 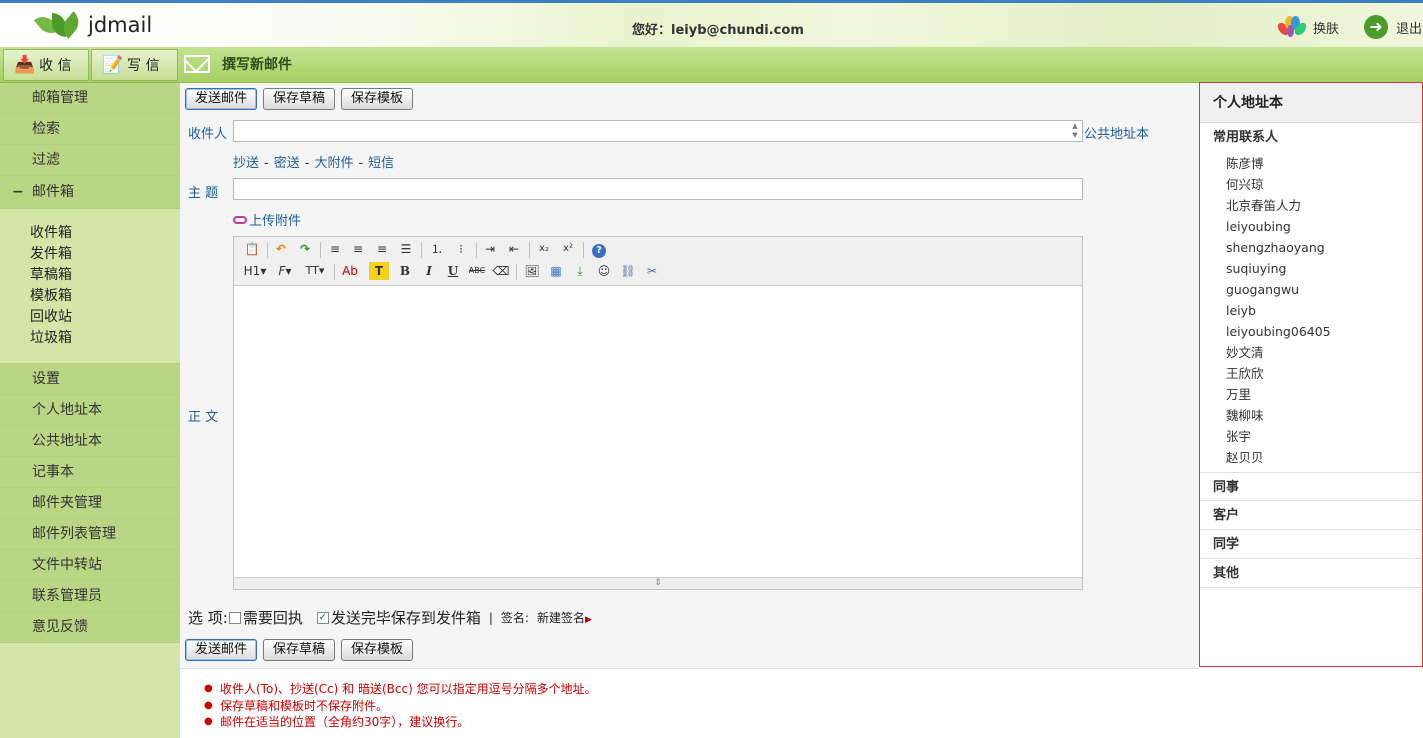 I want to click on contact-item: 北京春笛人力, so click(x=1311, y=205).